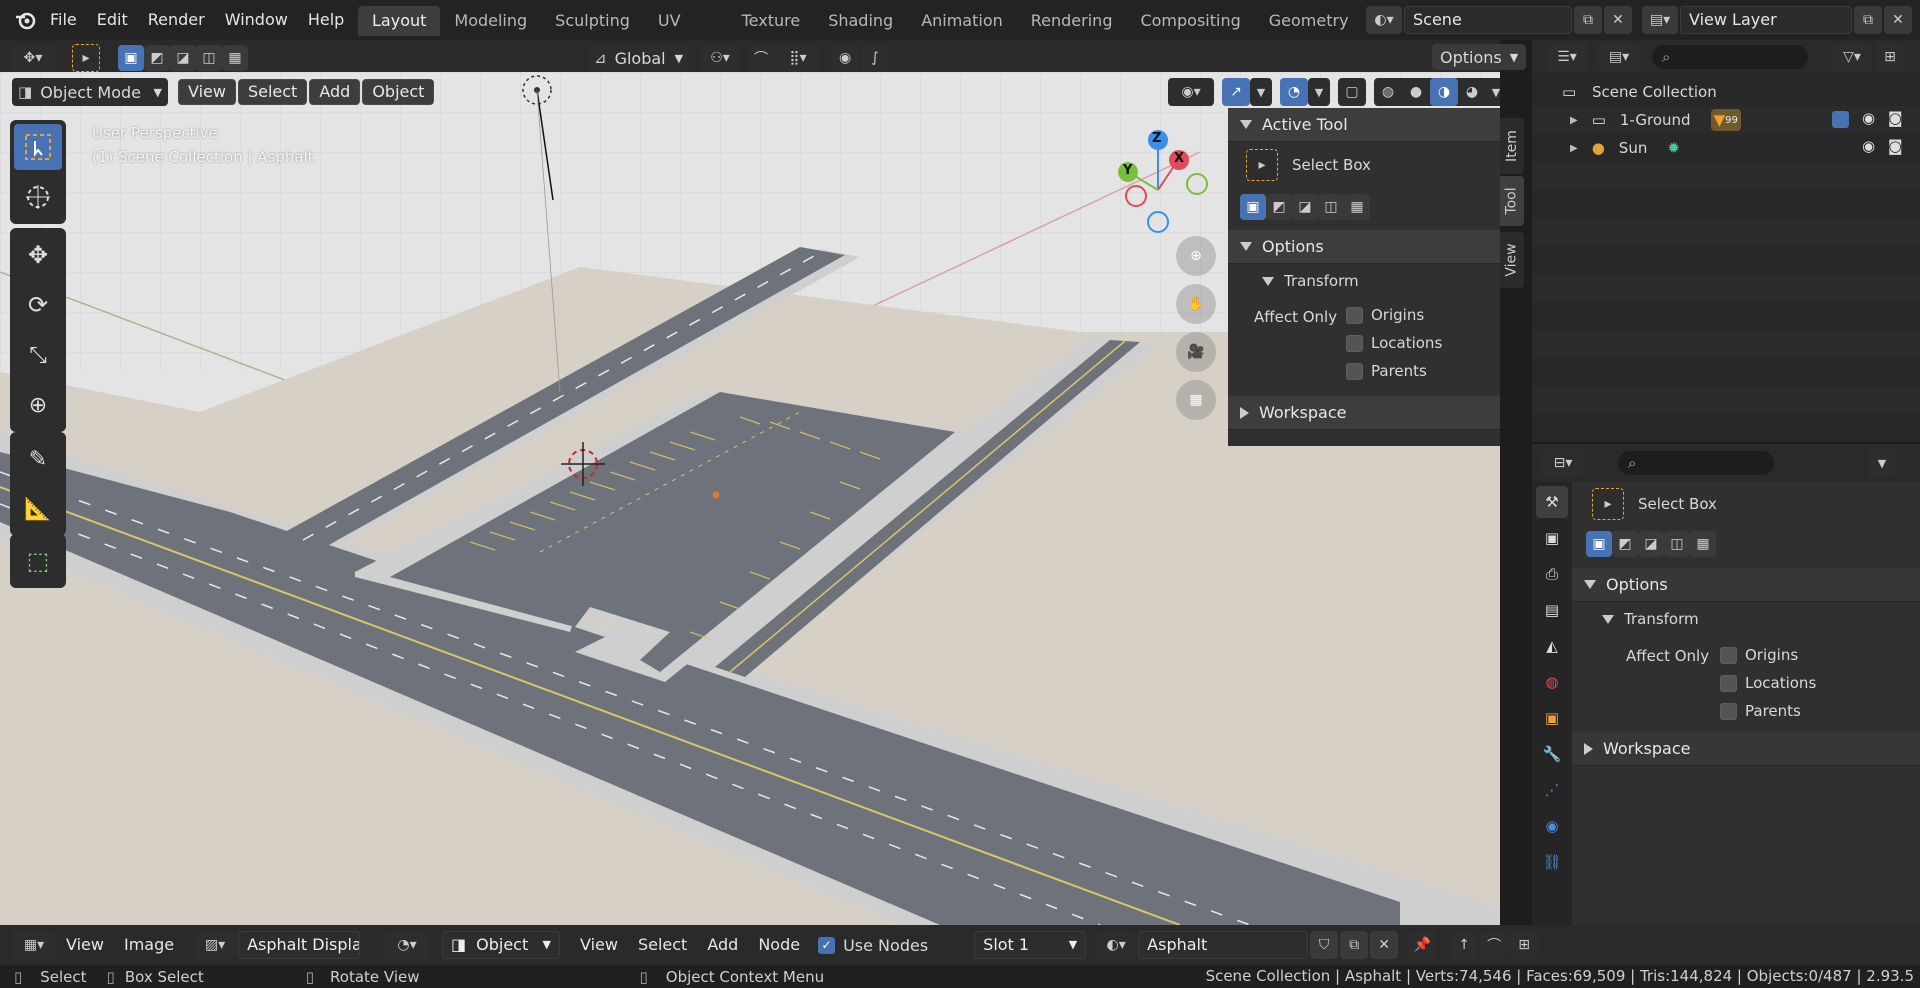 This screenshot has height=988, width=1920. Describe the element at coordinates (326, 20) in the screenshot. I see `menu-help: Help` at that location.